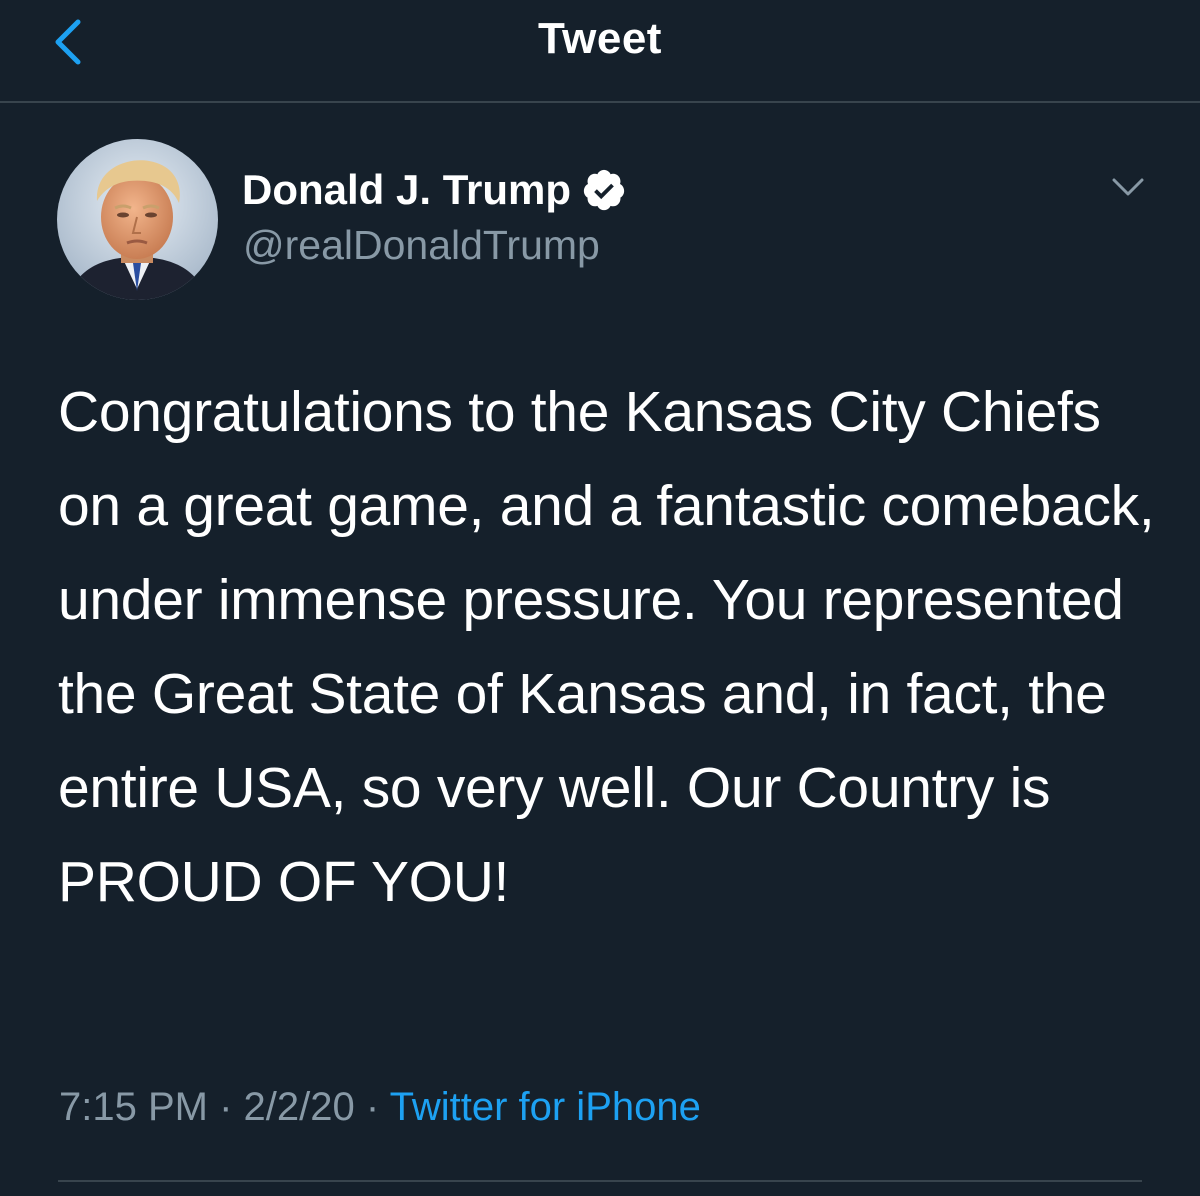 The image size is (1200, 1196). Describe the element at coordinates (600, 1181) in the screenshot. I see `divider` at that location.